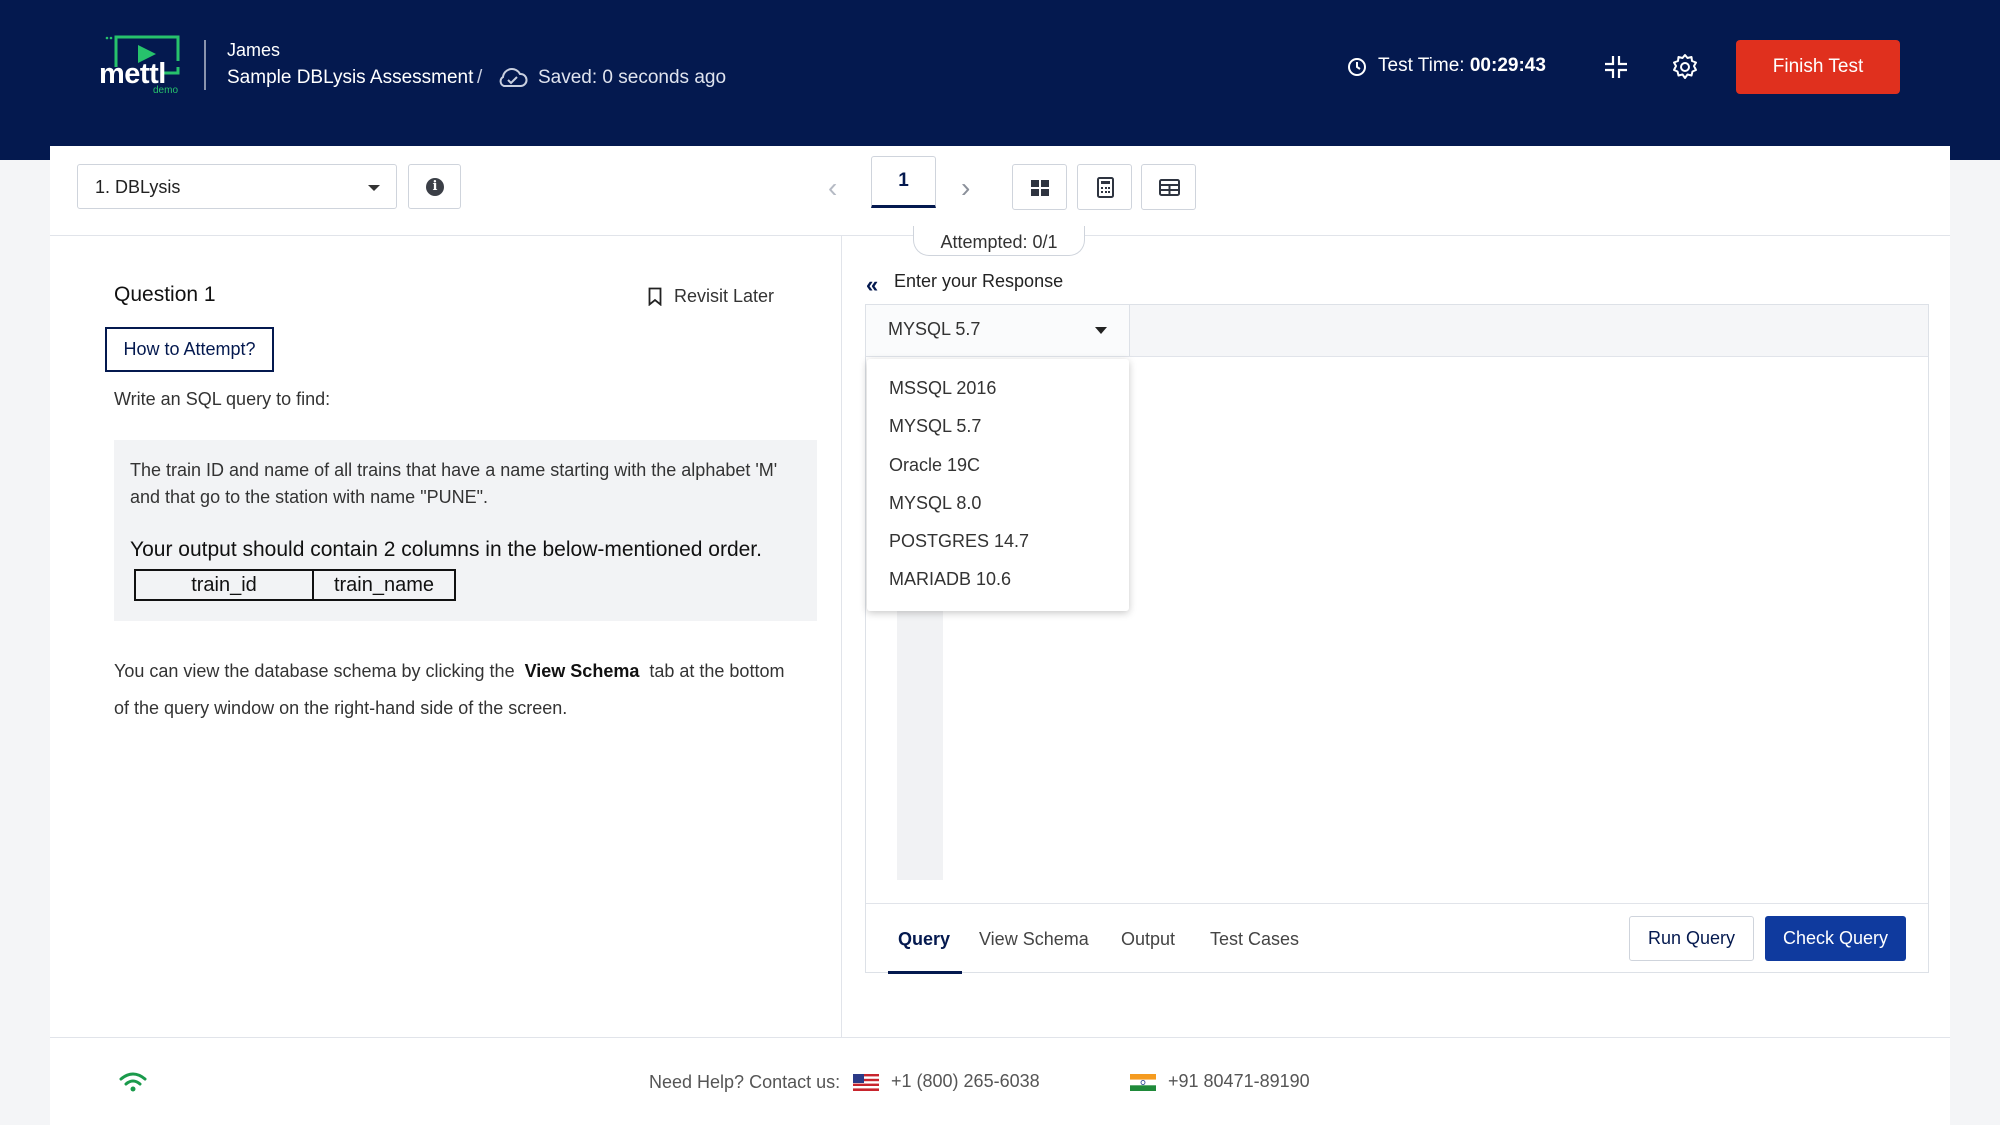  What do you see at coordinates (1835, 938) in the screenshot?
I see `check-query-button: Check Query` at bounding box center [1835, 938].